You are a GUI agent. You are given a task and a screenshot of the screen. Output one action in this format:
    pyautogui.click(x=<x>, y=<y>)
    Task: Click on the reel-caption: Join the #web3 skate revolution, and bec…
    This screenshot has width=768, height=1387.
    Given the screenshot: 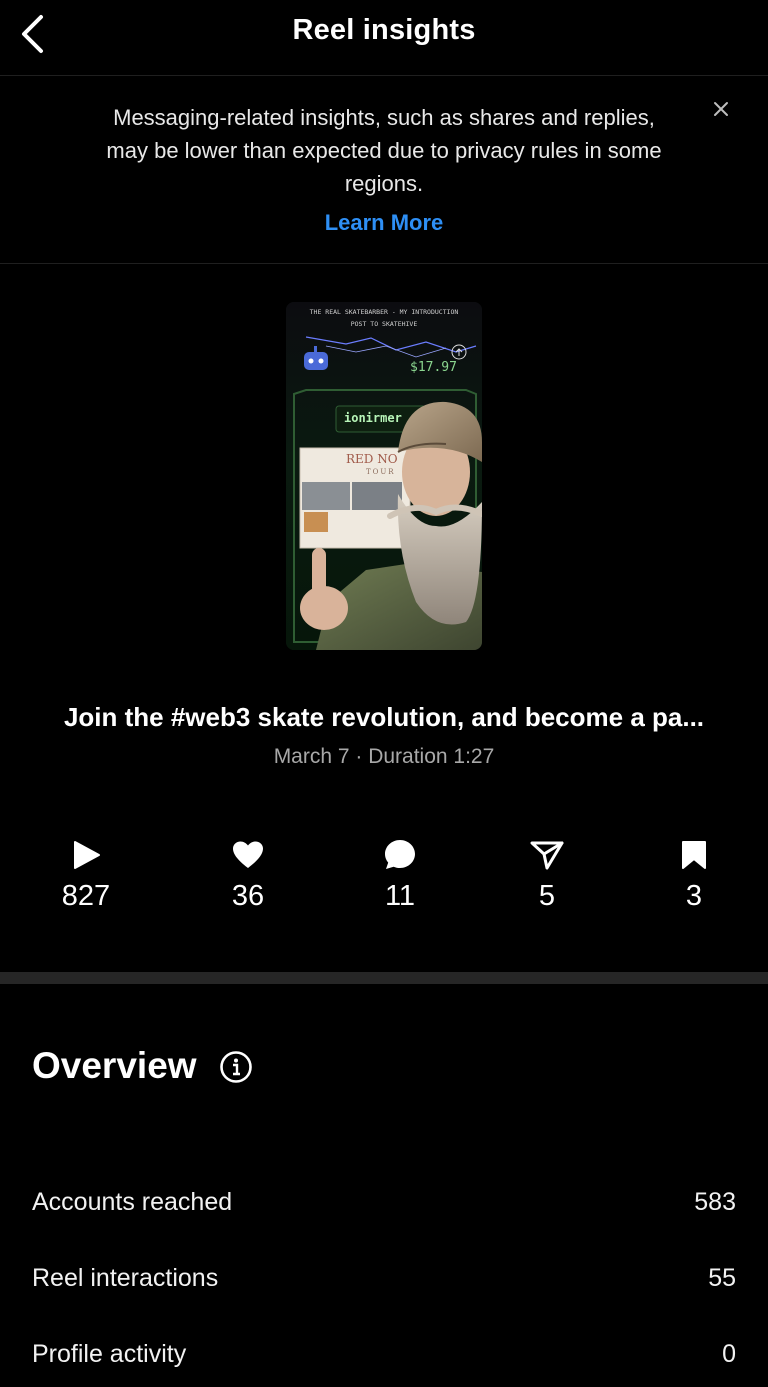 What is the action you would take?
    pyautogui.click(x=384, y=717)
    